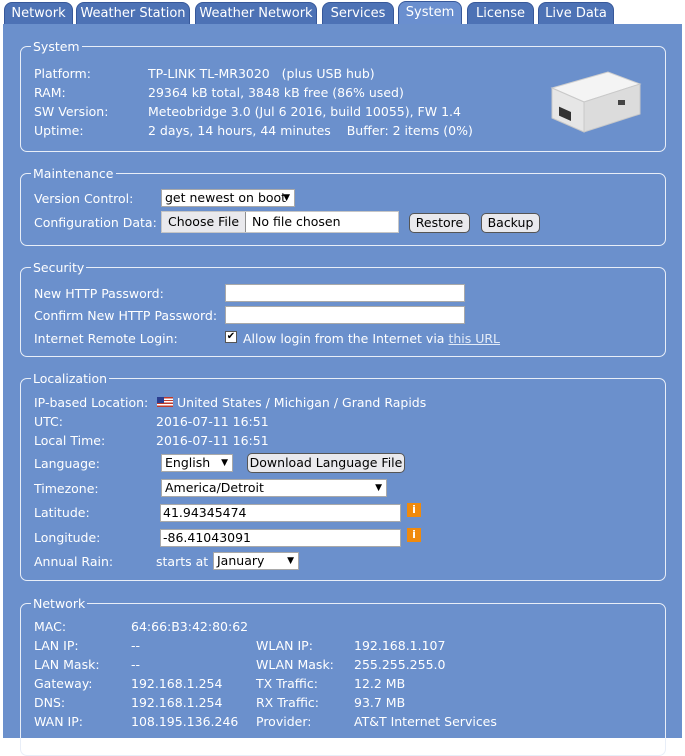  I want to click on platform-value: TP-LINK TL-MR3020 (plus USB hub), so click(261, 73).